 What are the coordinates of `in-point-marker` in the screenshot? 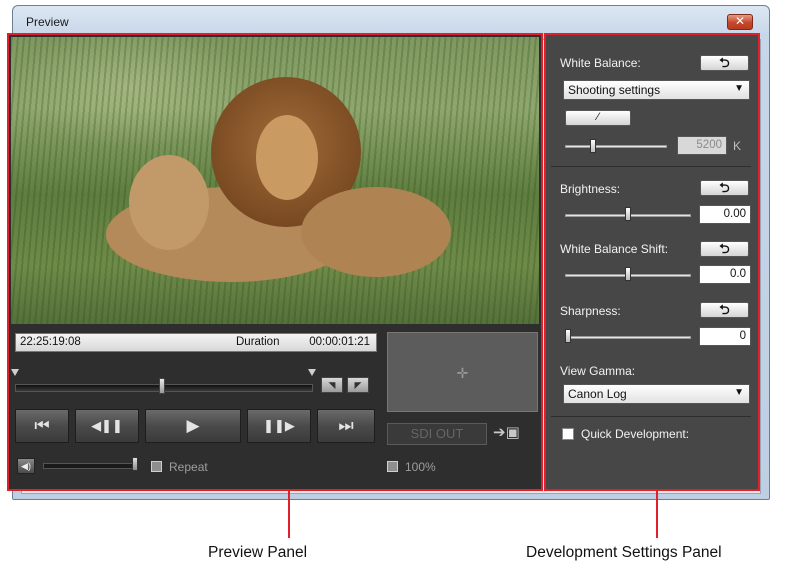 It's located at (15, 372).